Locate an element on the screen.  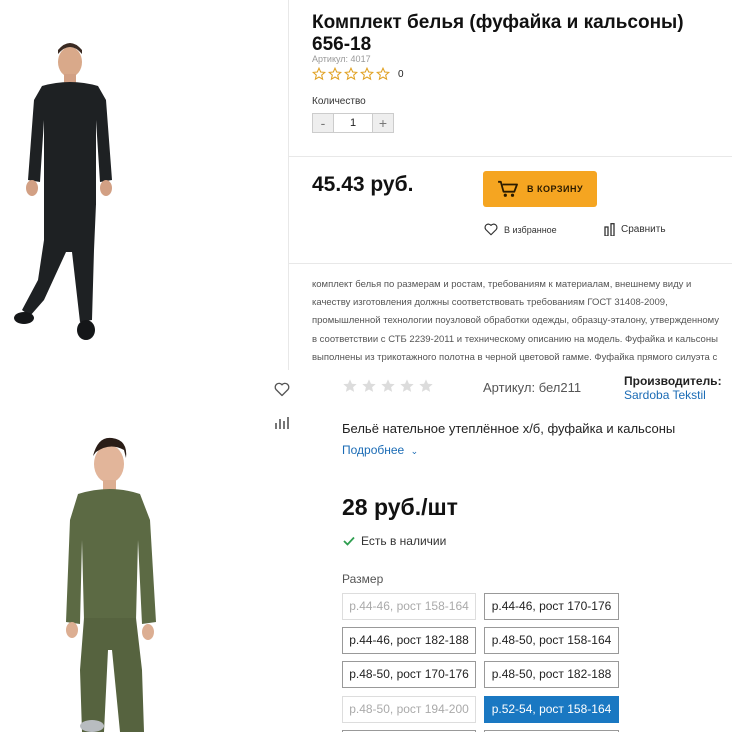
chevron-down-icon: ⌄ is located at coordinates (414, 451).